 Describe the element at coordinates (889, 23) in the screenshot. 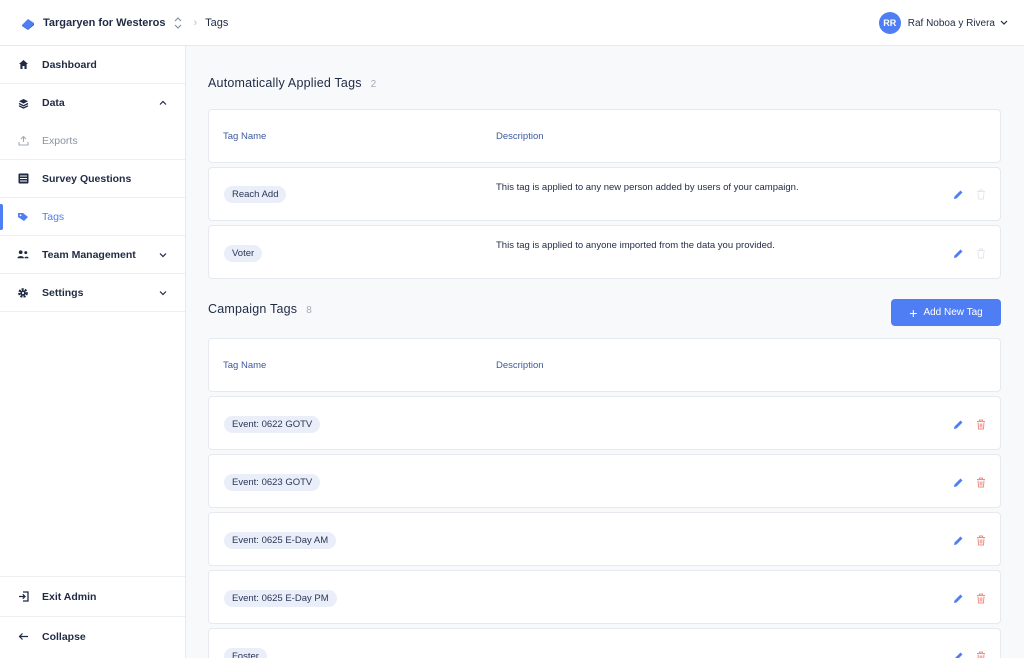

I see `avatar: RR` at that location.